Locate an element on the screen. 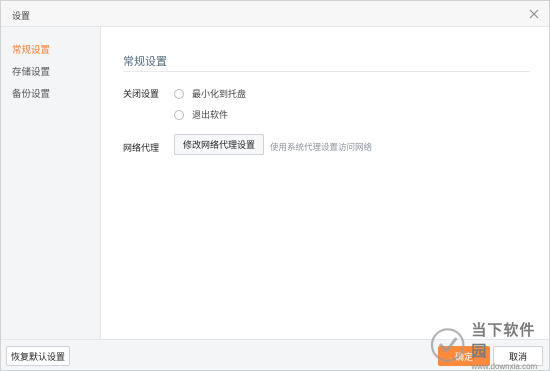 The height and width of the screenshot is (371, 550). footer-bar: 恢复默认设置 确定 取消 is located at coordinates (275, 354).